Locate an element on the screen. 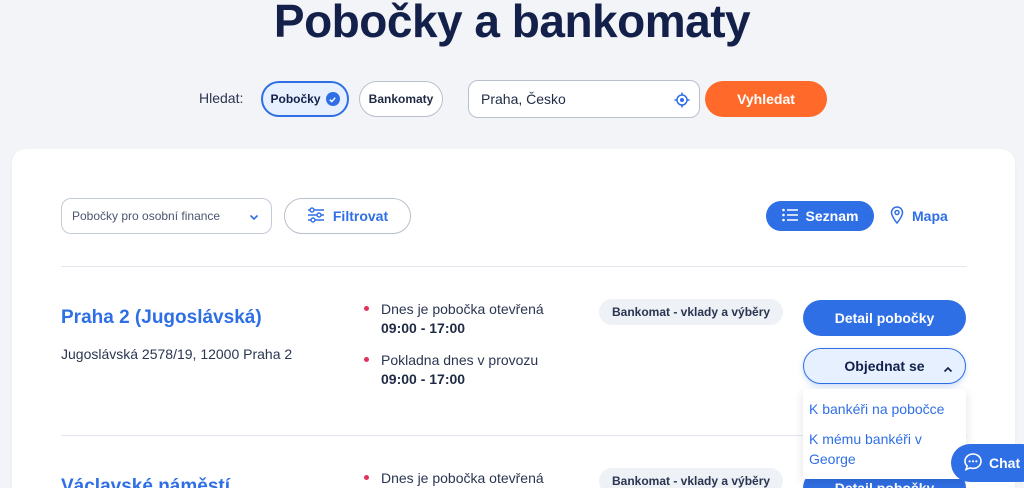 This screenshot has width=1024, height=488. toggle-atms: Bankomaty is located at coordinates (401, 99).